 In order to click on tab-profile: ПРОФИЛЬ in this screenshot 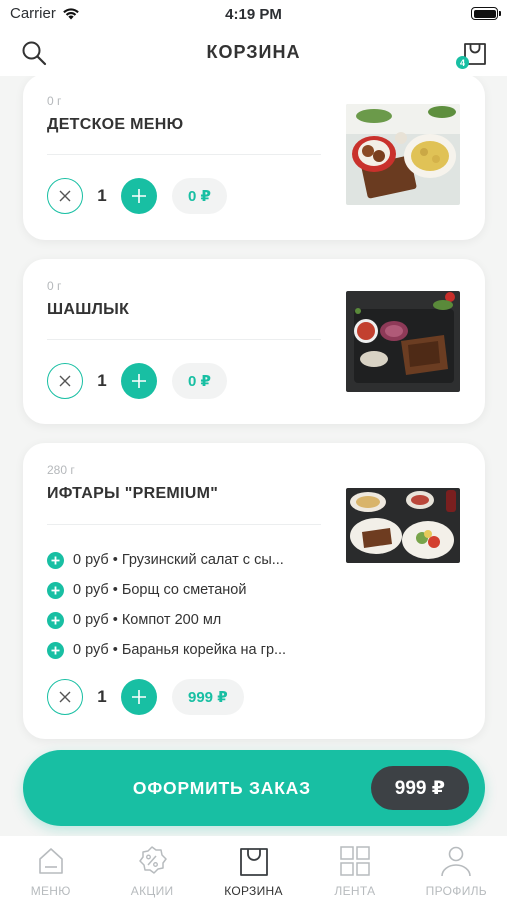, I will do `click(456, 868)`.